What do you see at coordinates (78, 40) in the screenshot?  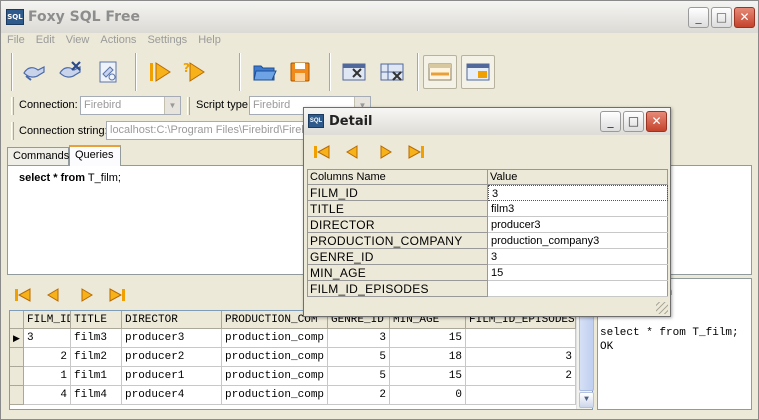 I see `menu-view: View` at bounding box center [78, 40].